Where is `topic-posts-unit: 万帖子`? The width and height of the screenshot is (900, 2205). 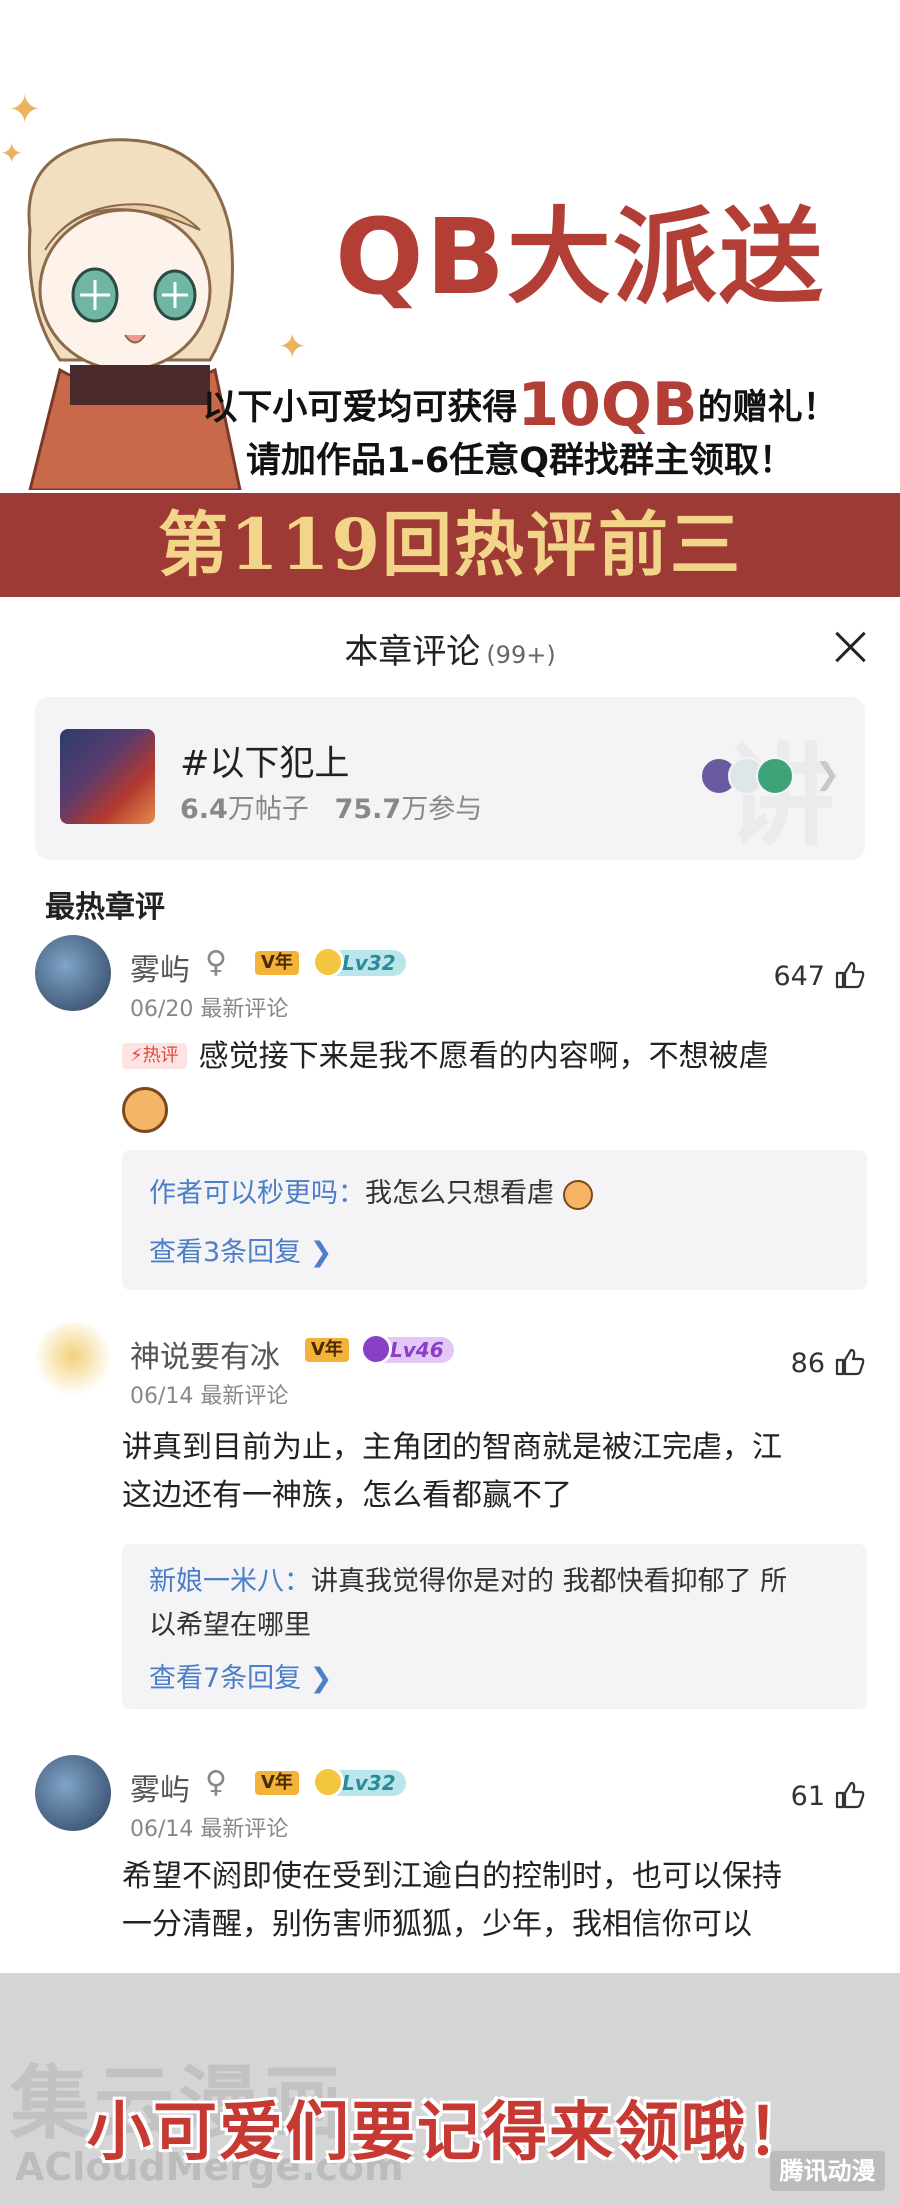
topic-posts-unit: 万帖子 is located at coordinates (268, 809).